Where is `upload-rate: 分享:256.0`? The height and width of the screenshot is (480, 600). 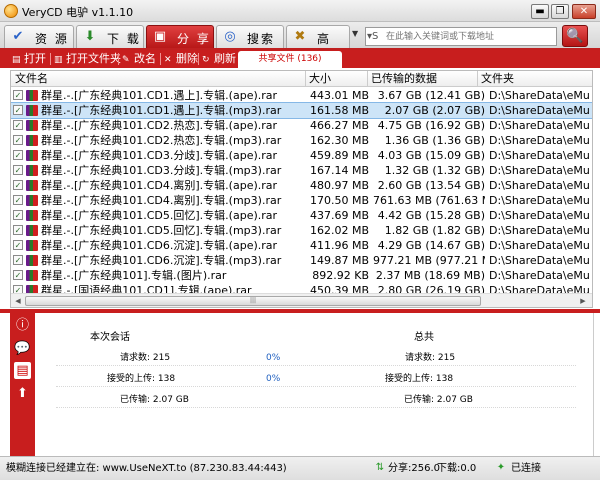
upload-rate: 分享:256.0 is located at coordinates (414, 468).